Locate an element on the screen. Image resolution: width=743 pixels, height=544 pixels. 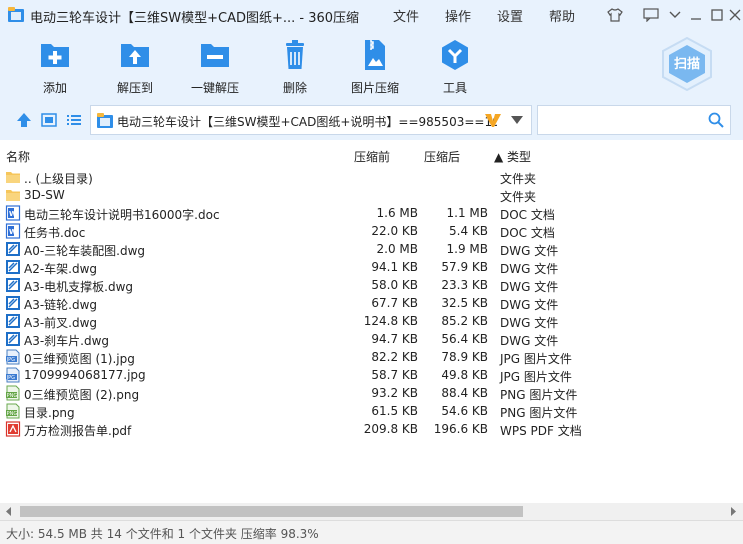
detail-view-icon is located at coordinates (49, 120).